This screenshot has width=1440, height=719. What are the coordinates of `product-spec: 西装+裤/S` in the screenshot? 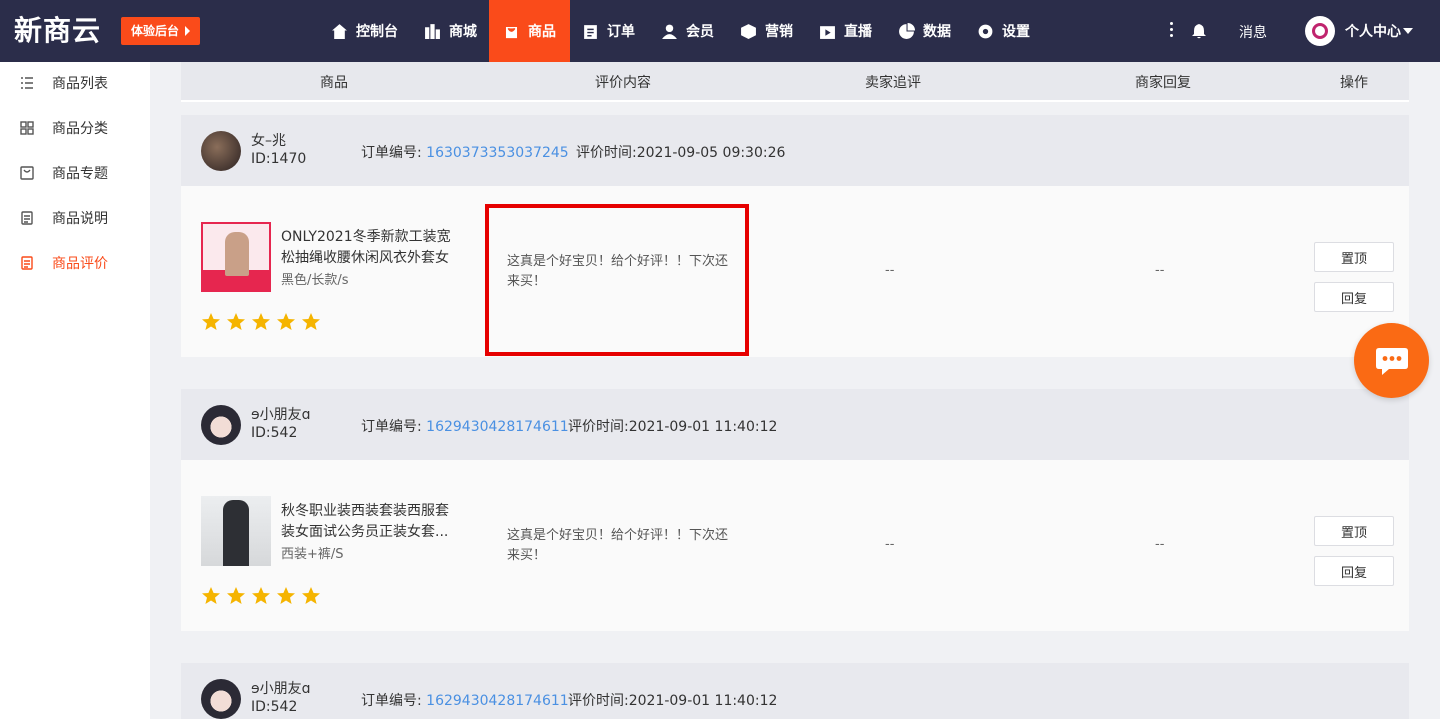 It's located at (312, 554).